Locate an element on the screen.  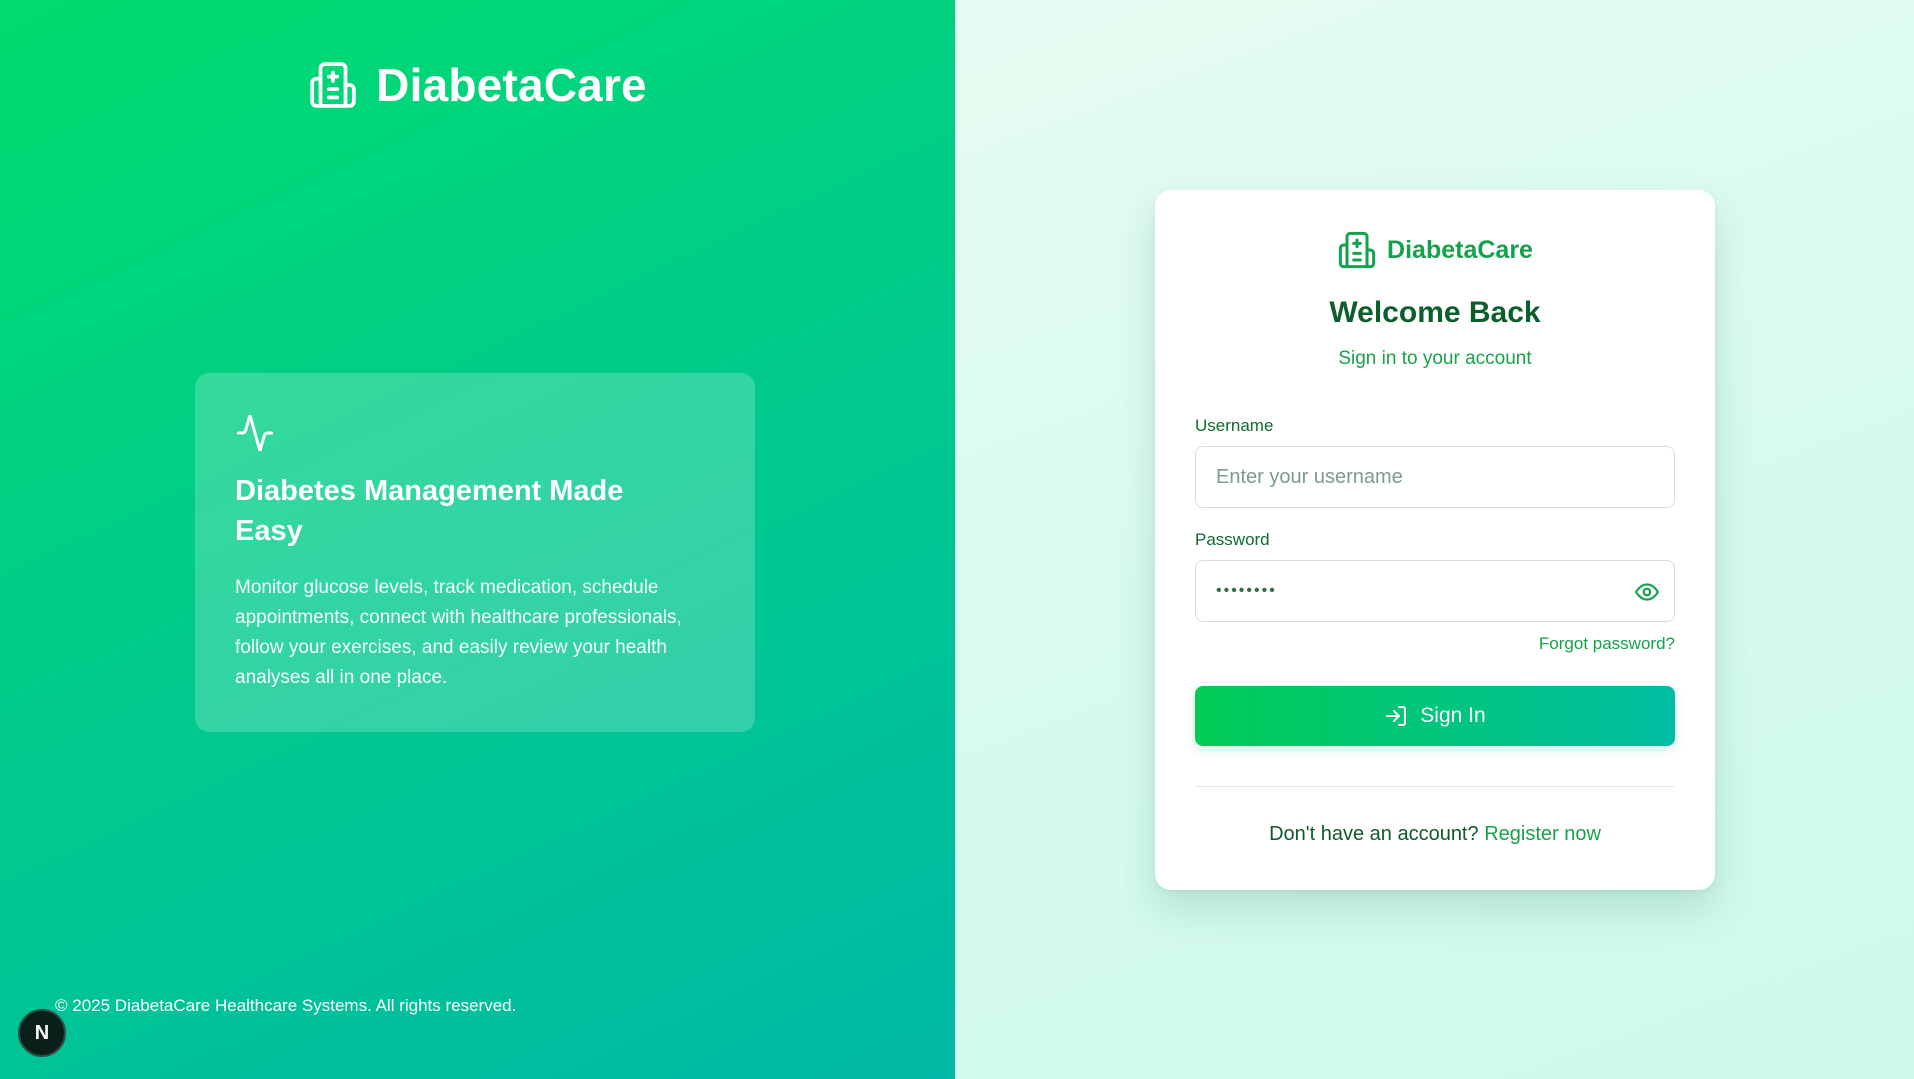
username-label: Username is located at coordinates (1234, 425).